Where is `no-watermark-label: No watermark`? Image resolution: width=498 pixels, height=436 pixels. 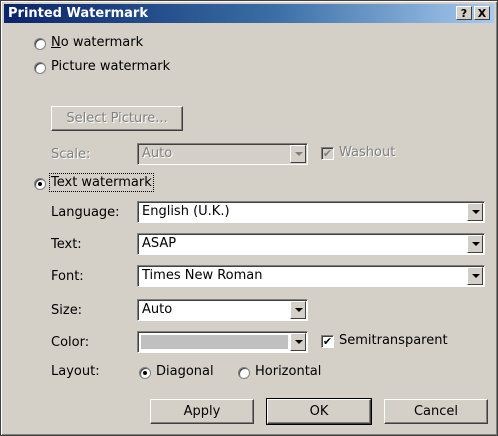 no-watermark-label: No watermark is located at coordinates (97, 42).